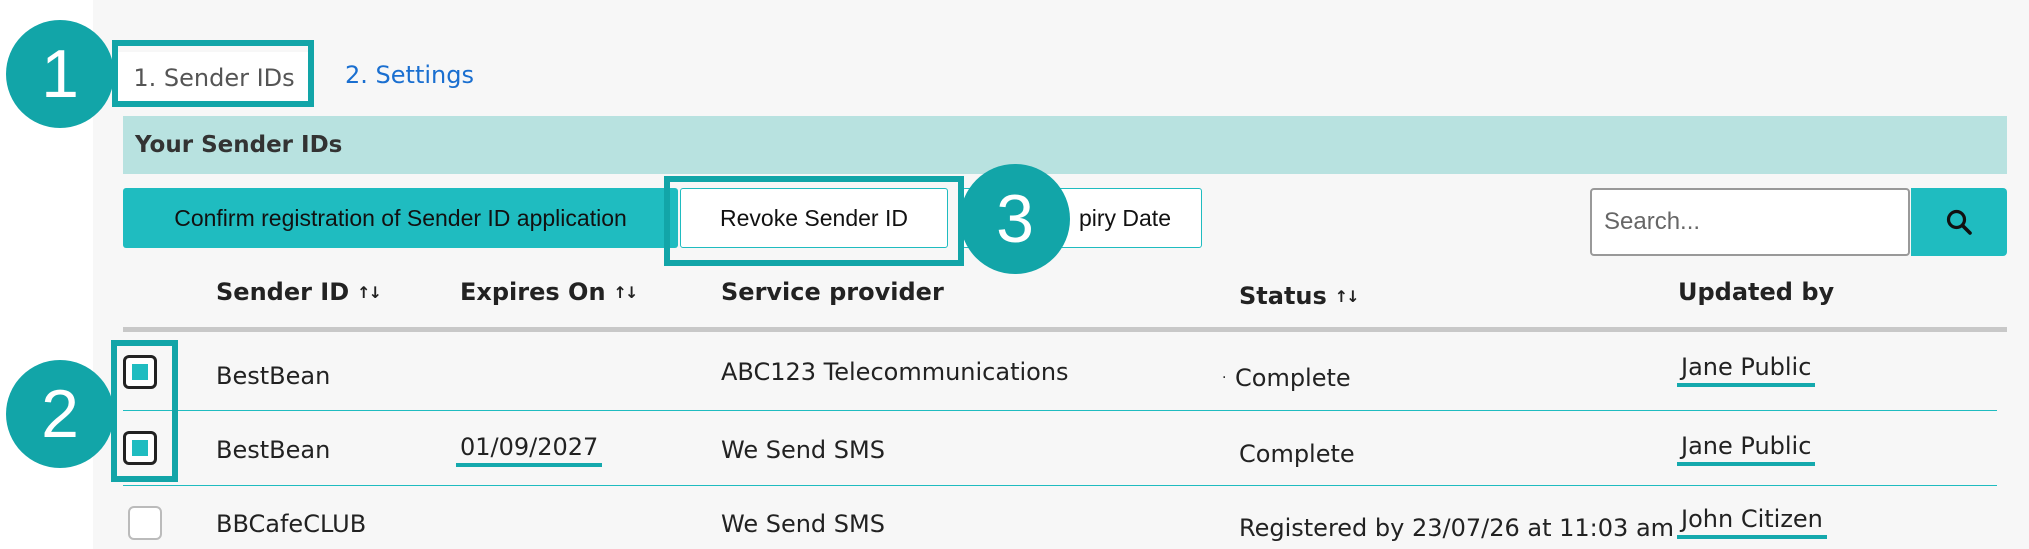 This screenshot has width=2029, height=549. I want to click on cell-provider: ABC123 Telecommunications, so click(895, 372).